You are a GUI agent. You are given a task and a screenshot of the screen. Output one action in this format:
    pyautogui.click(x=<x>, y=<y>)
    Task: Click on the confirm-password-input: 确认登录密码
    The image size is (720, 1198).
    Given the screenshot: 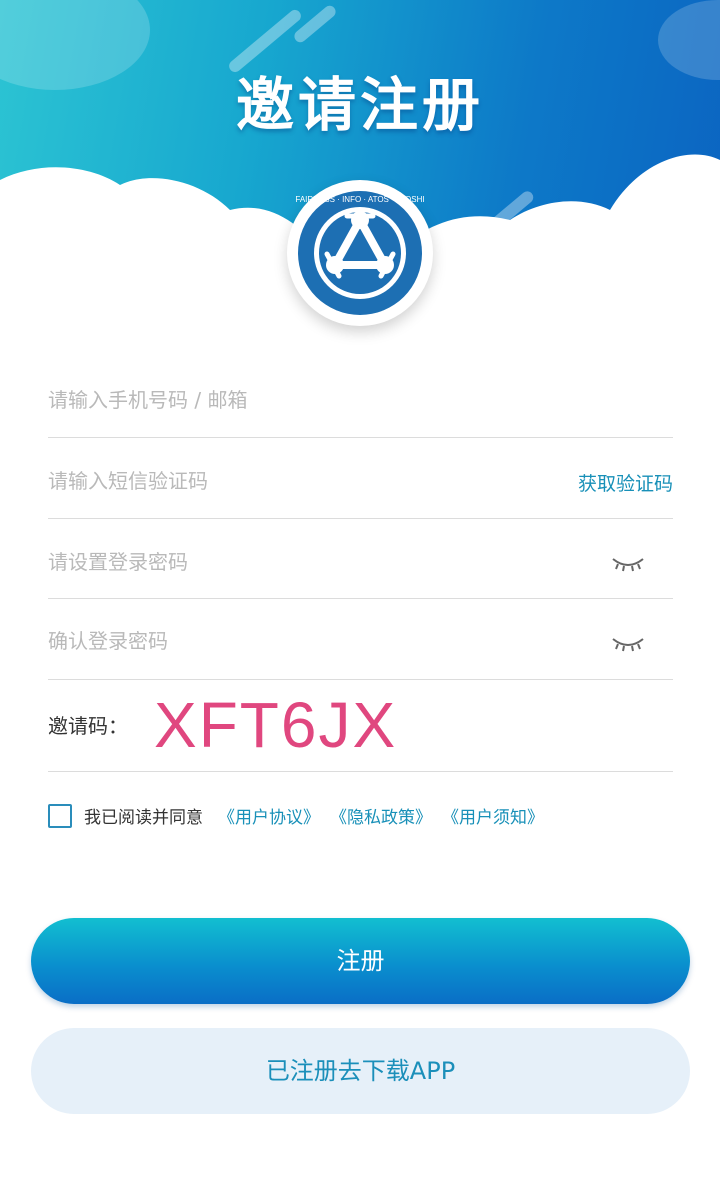 What is the action you would take?
    pyautogui.click(x=108, y=639)
    